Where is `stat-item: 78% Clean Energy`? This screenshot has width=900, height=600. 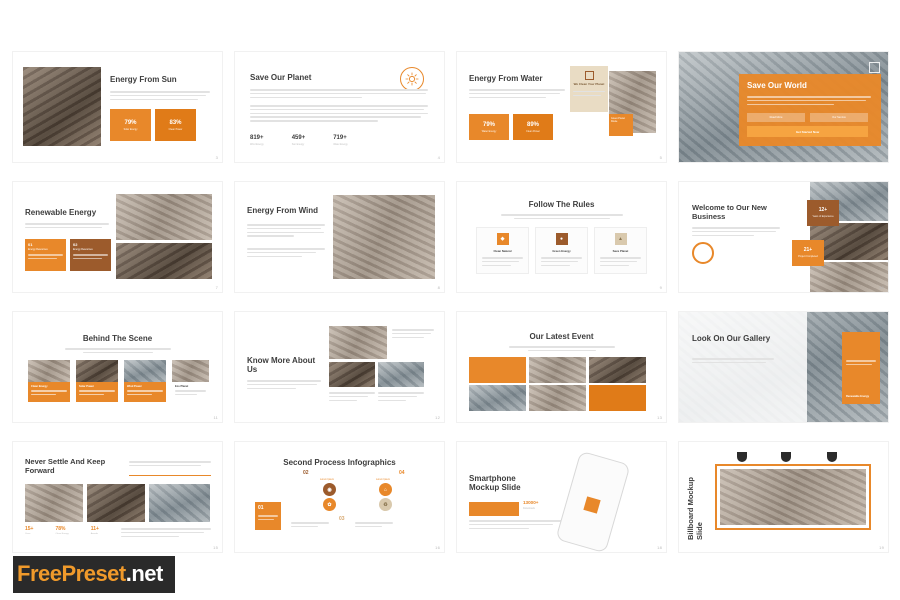
stat-item: 78% Clean Energy is located at coordinates (61, 530).